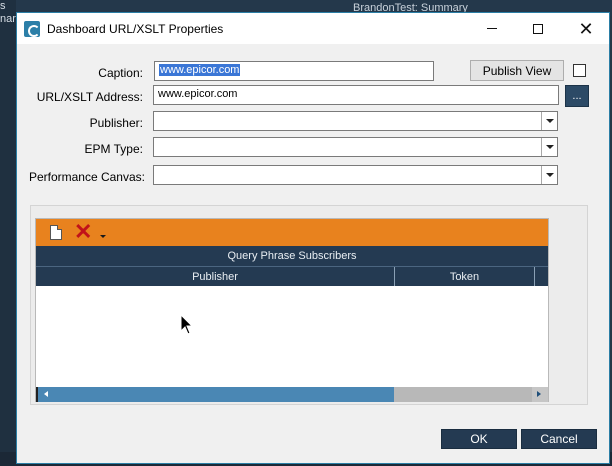  What do you see at coordinates (356, 95) in the screenshot?
I see `url-input: www.epicor.com` at bounding box center [356, 95].